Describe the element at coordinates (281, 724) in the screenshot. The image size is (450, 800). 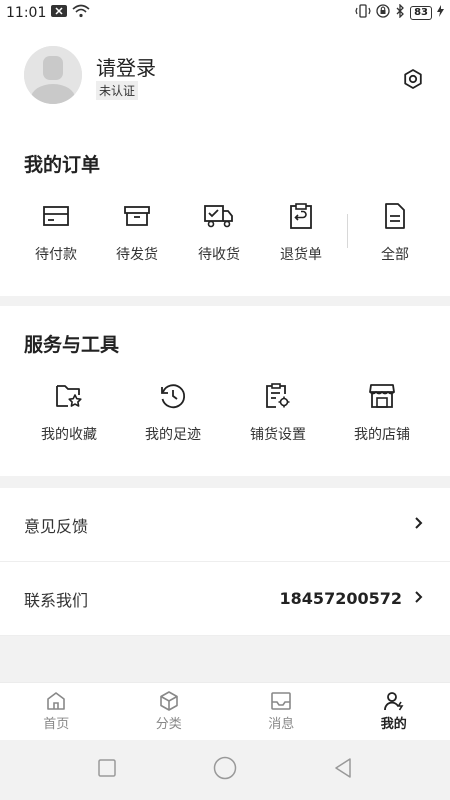
I see `tab-label: 消息` at that location.